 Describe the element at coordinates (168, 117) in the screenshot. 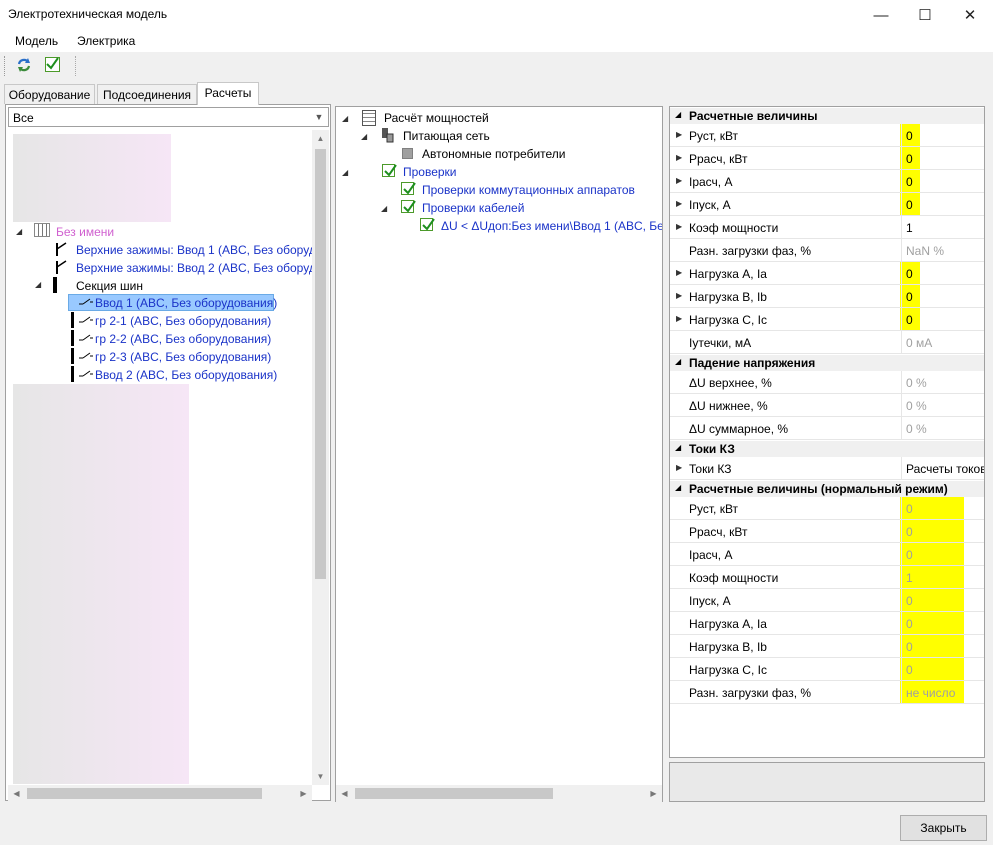

I see `filter-select: Все ▼` at that location.